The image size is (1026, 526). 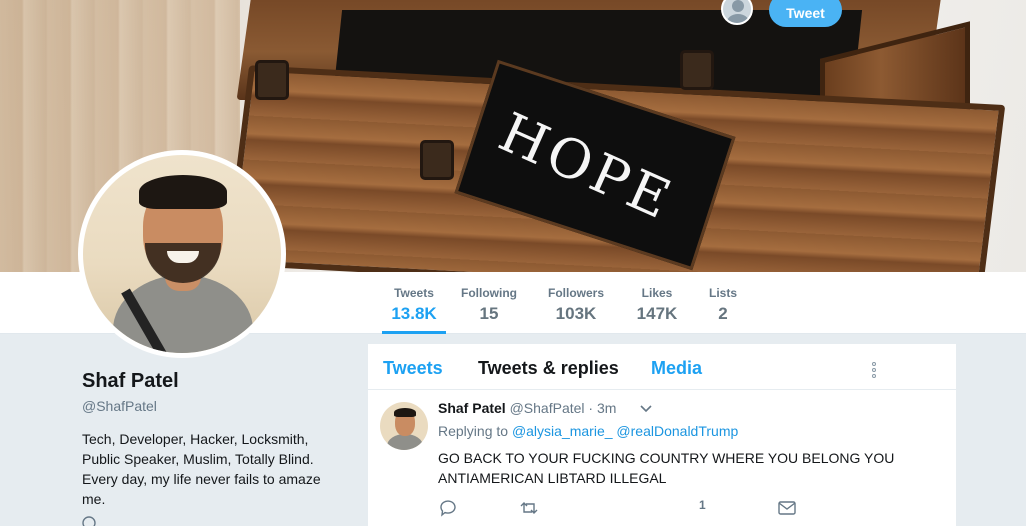 I want to click on profile-photo, so click(x=182, y=254).